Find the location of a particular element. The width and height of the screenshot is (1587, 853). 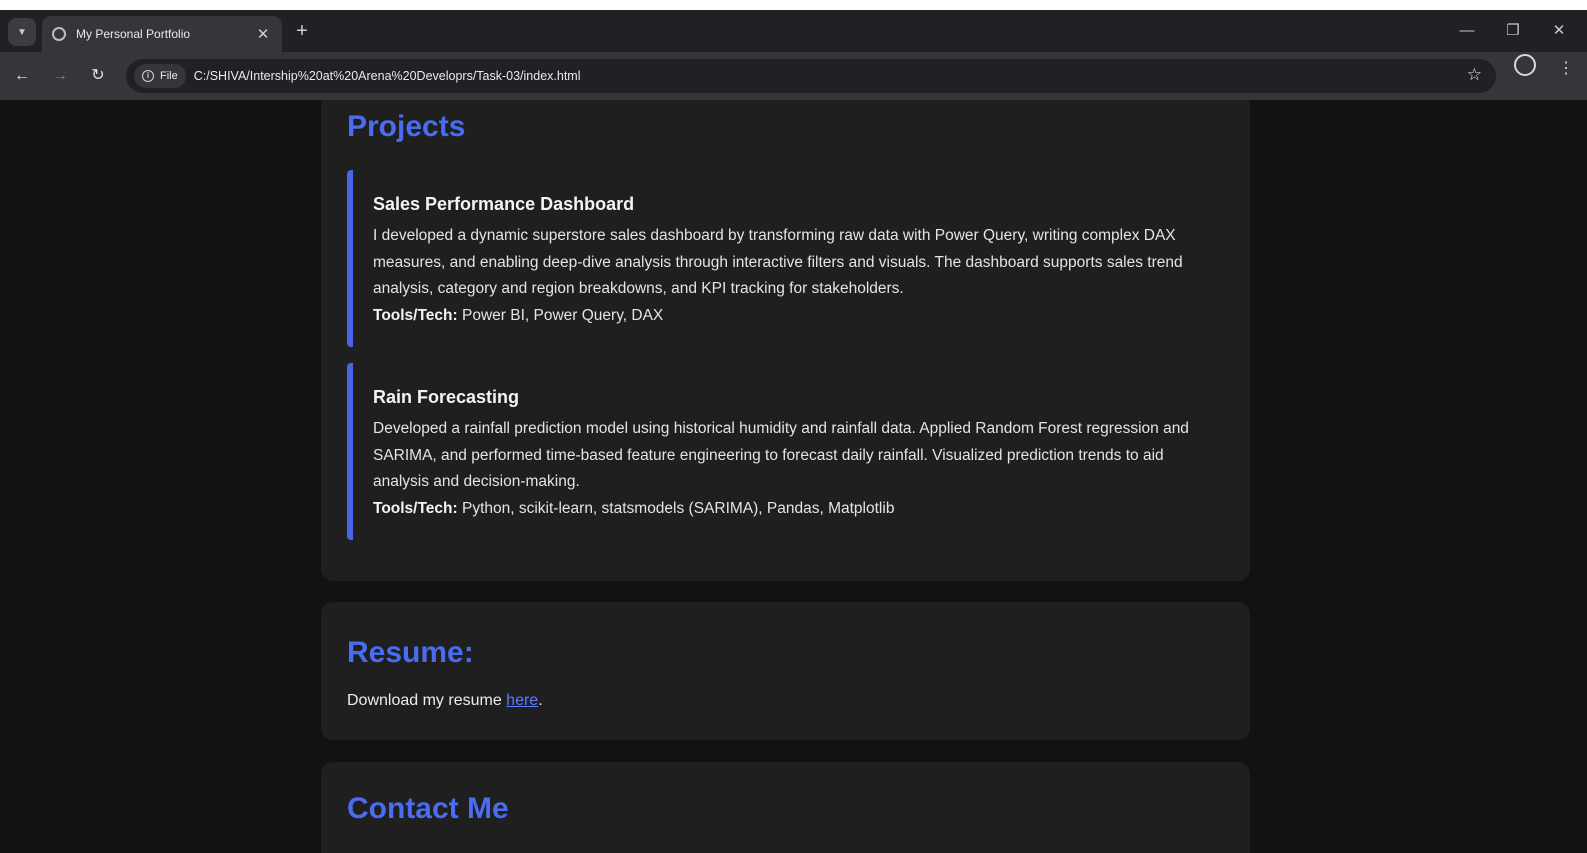

plus-icon: + is located at coordinates (302, 32).